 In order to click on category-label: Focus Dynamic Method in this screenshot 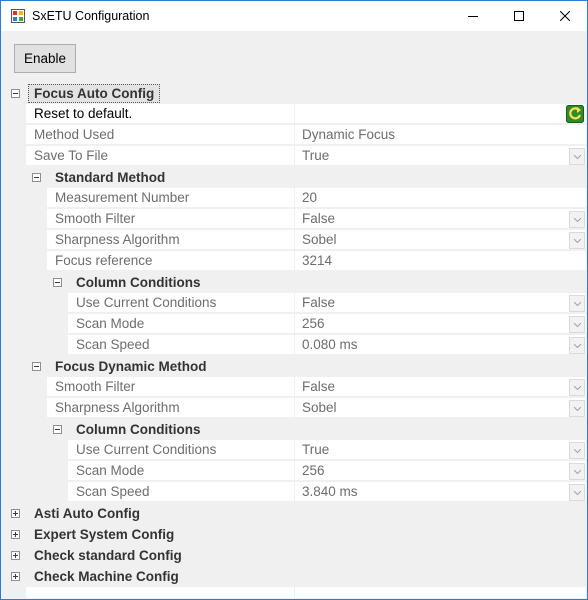, I will do `click(131, 366)`.